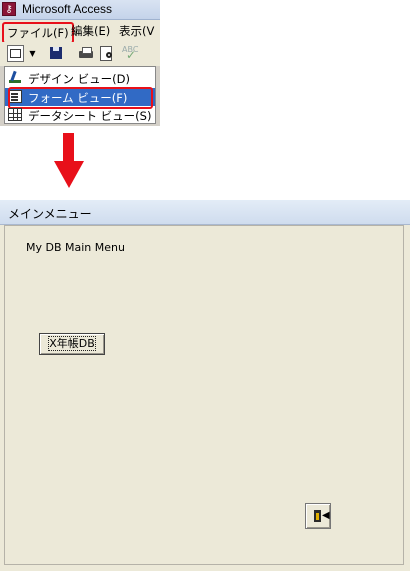 The image size is (410, 571). I want to click on menu-edit: 編集(E), so click(90, 31).